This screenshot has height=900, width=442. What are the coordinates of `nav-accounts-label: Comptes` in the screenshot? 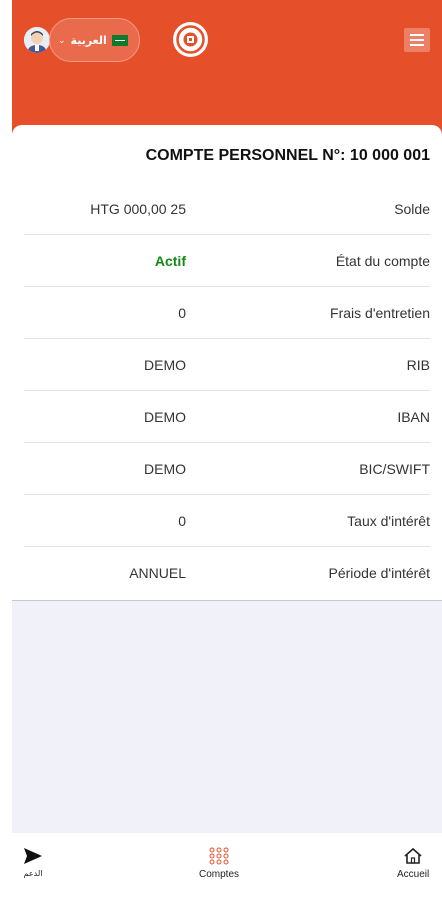 It's located at (219, 874).